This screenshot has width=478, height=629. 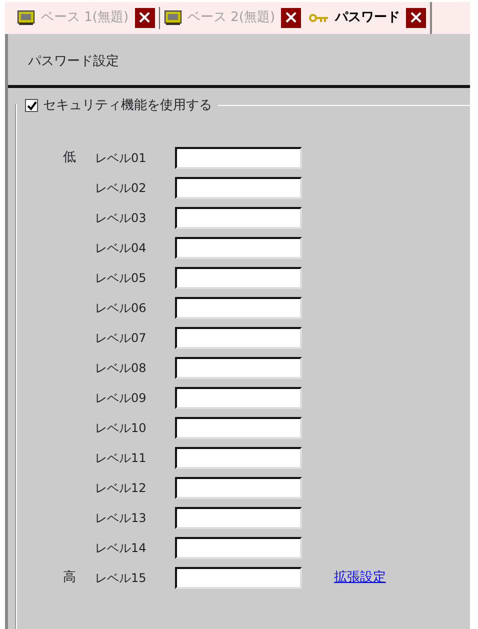 What do you see at coordinates (121, 428) in the screenshot?
I see `level-label: レベル10` at bounding box center [121, 428].